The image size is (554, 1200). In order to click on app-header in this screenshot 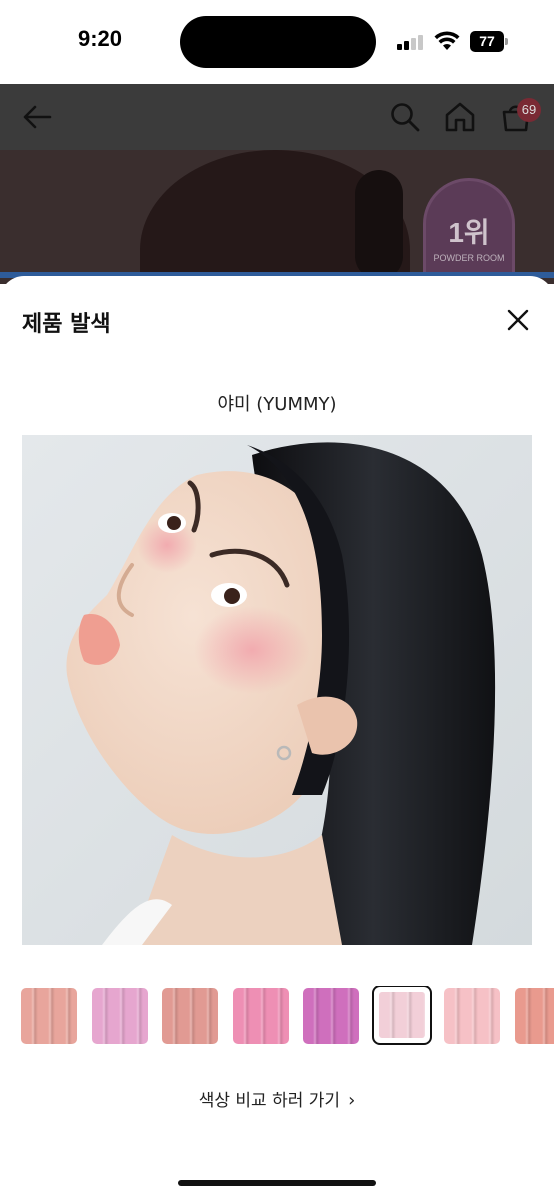, I will do `click(277, 117)`.